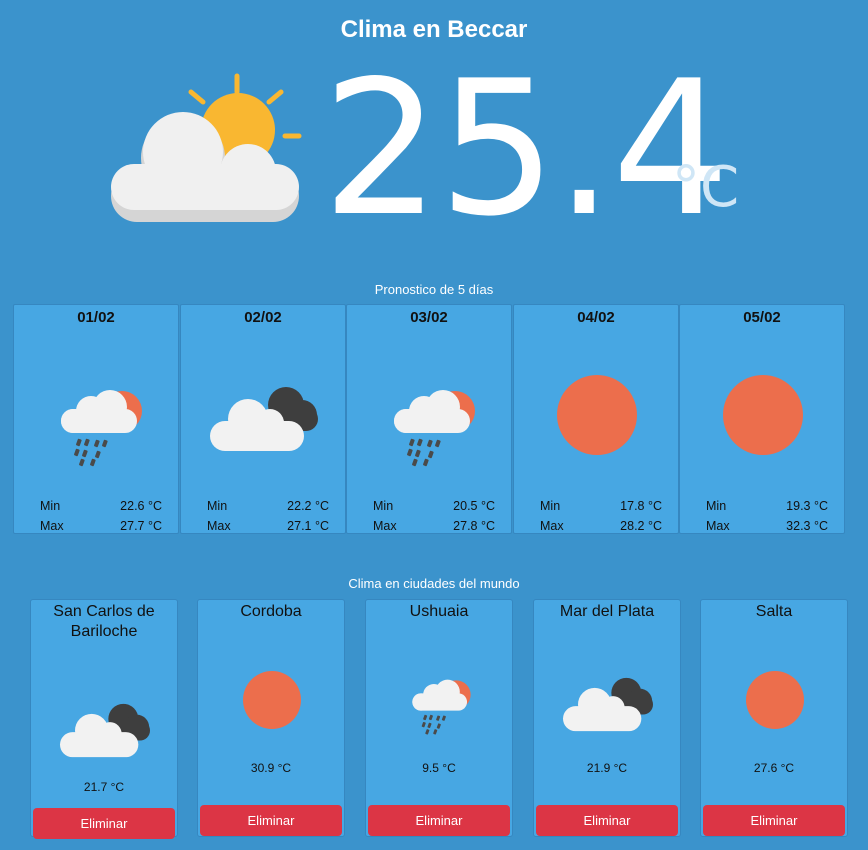 This screenshot has width=868, height=850. I want to click on forecast-date: 05/02, so click(762, 317).